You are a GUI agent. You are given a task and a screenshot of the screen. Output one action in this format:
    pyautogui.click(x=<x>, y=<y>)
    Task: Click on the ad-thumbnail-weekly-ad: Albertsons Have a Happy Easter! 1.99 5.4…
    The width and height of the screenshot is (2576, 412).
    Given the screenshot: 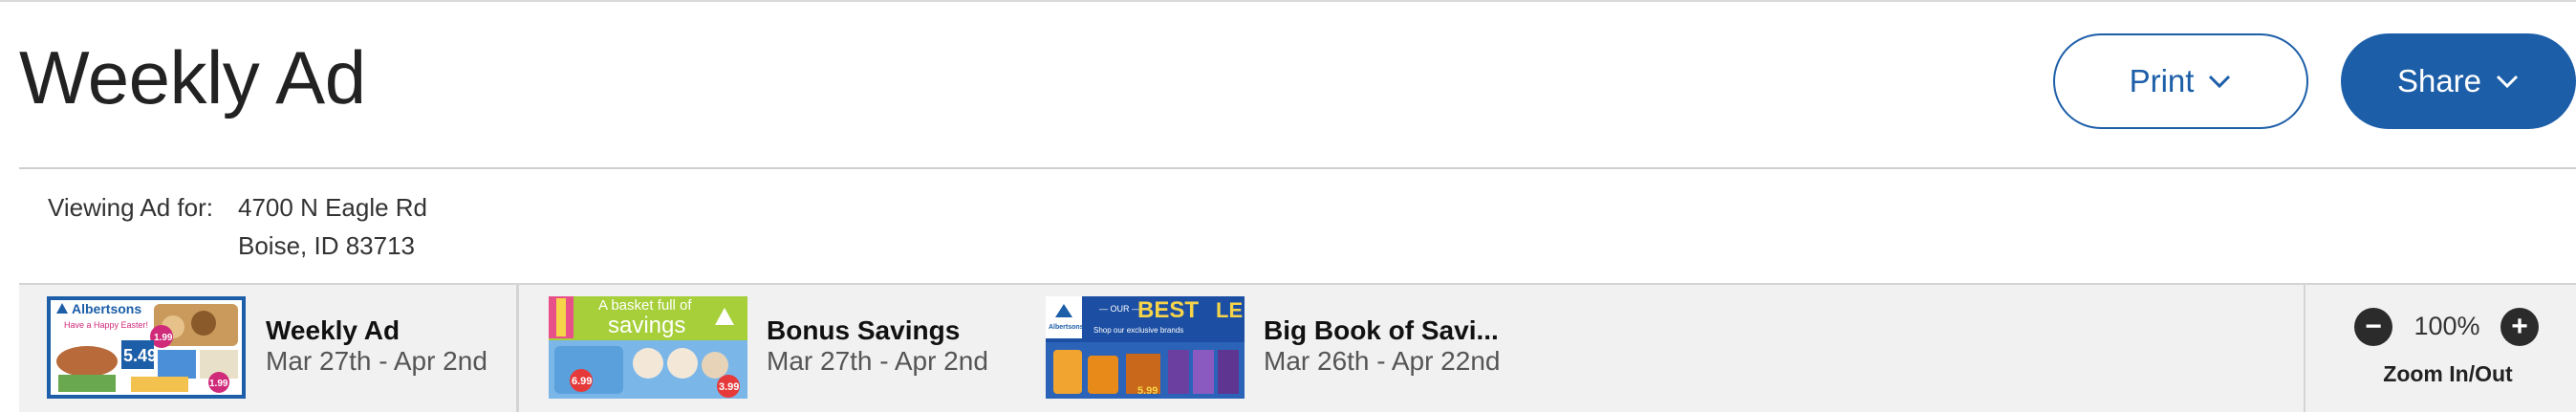 What is the action you would take?
    pyautogui.click(x=147, y=348)
    